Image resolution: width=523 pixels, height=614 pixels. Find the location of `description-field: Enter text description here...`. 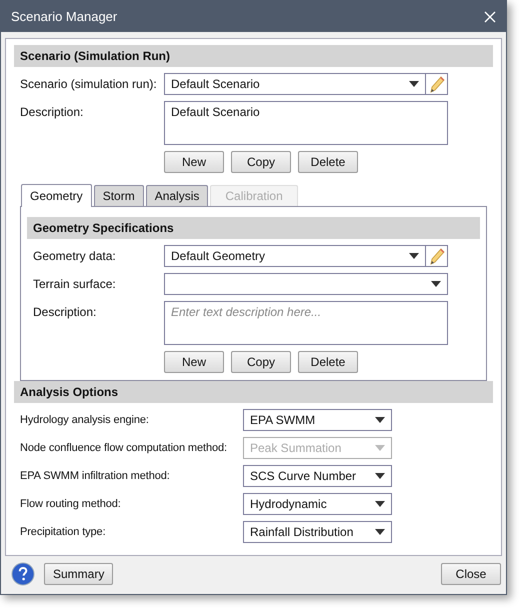

description-field: Enter text description here... is located at coordinates (306, 323).